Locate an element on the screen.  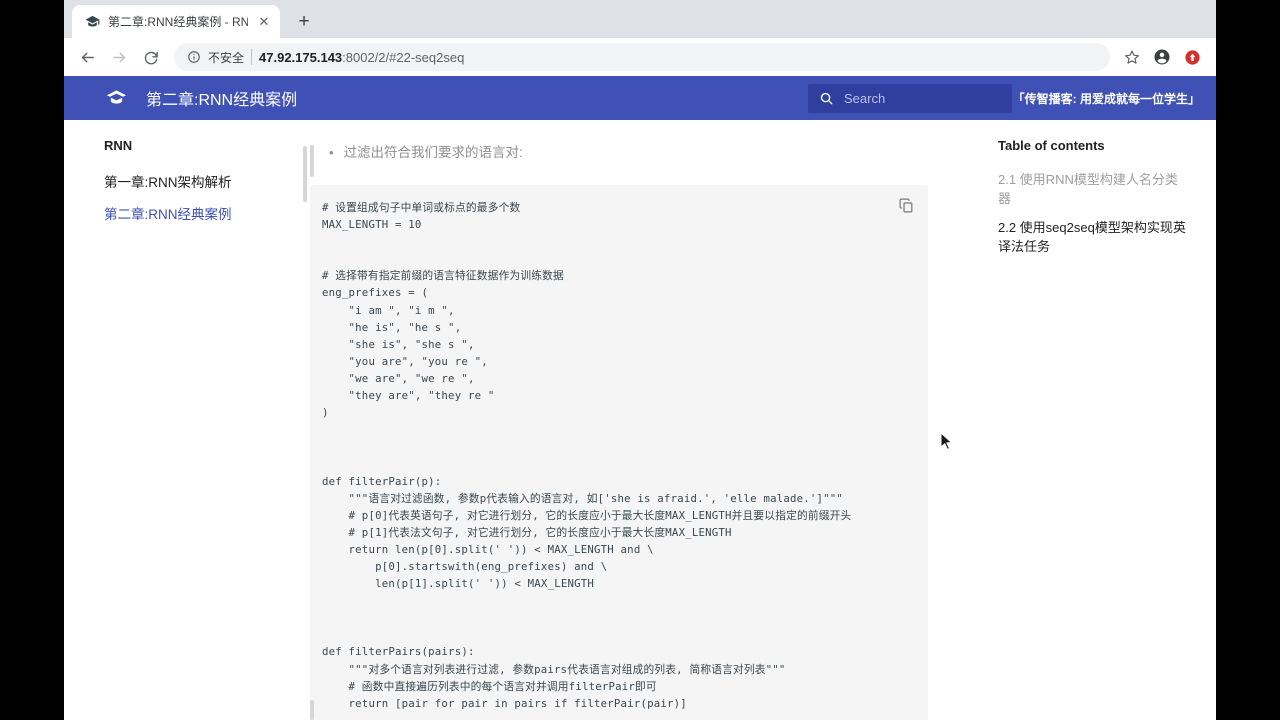
page-title: 第二章:RNN经典案例 is located at coordinates (222, 100).